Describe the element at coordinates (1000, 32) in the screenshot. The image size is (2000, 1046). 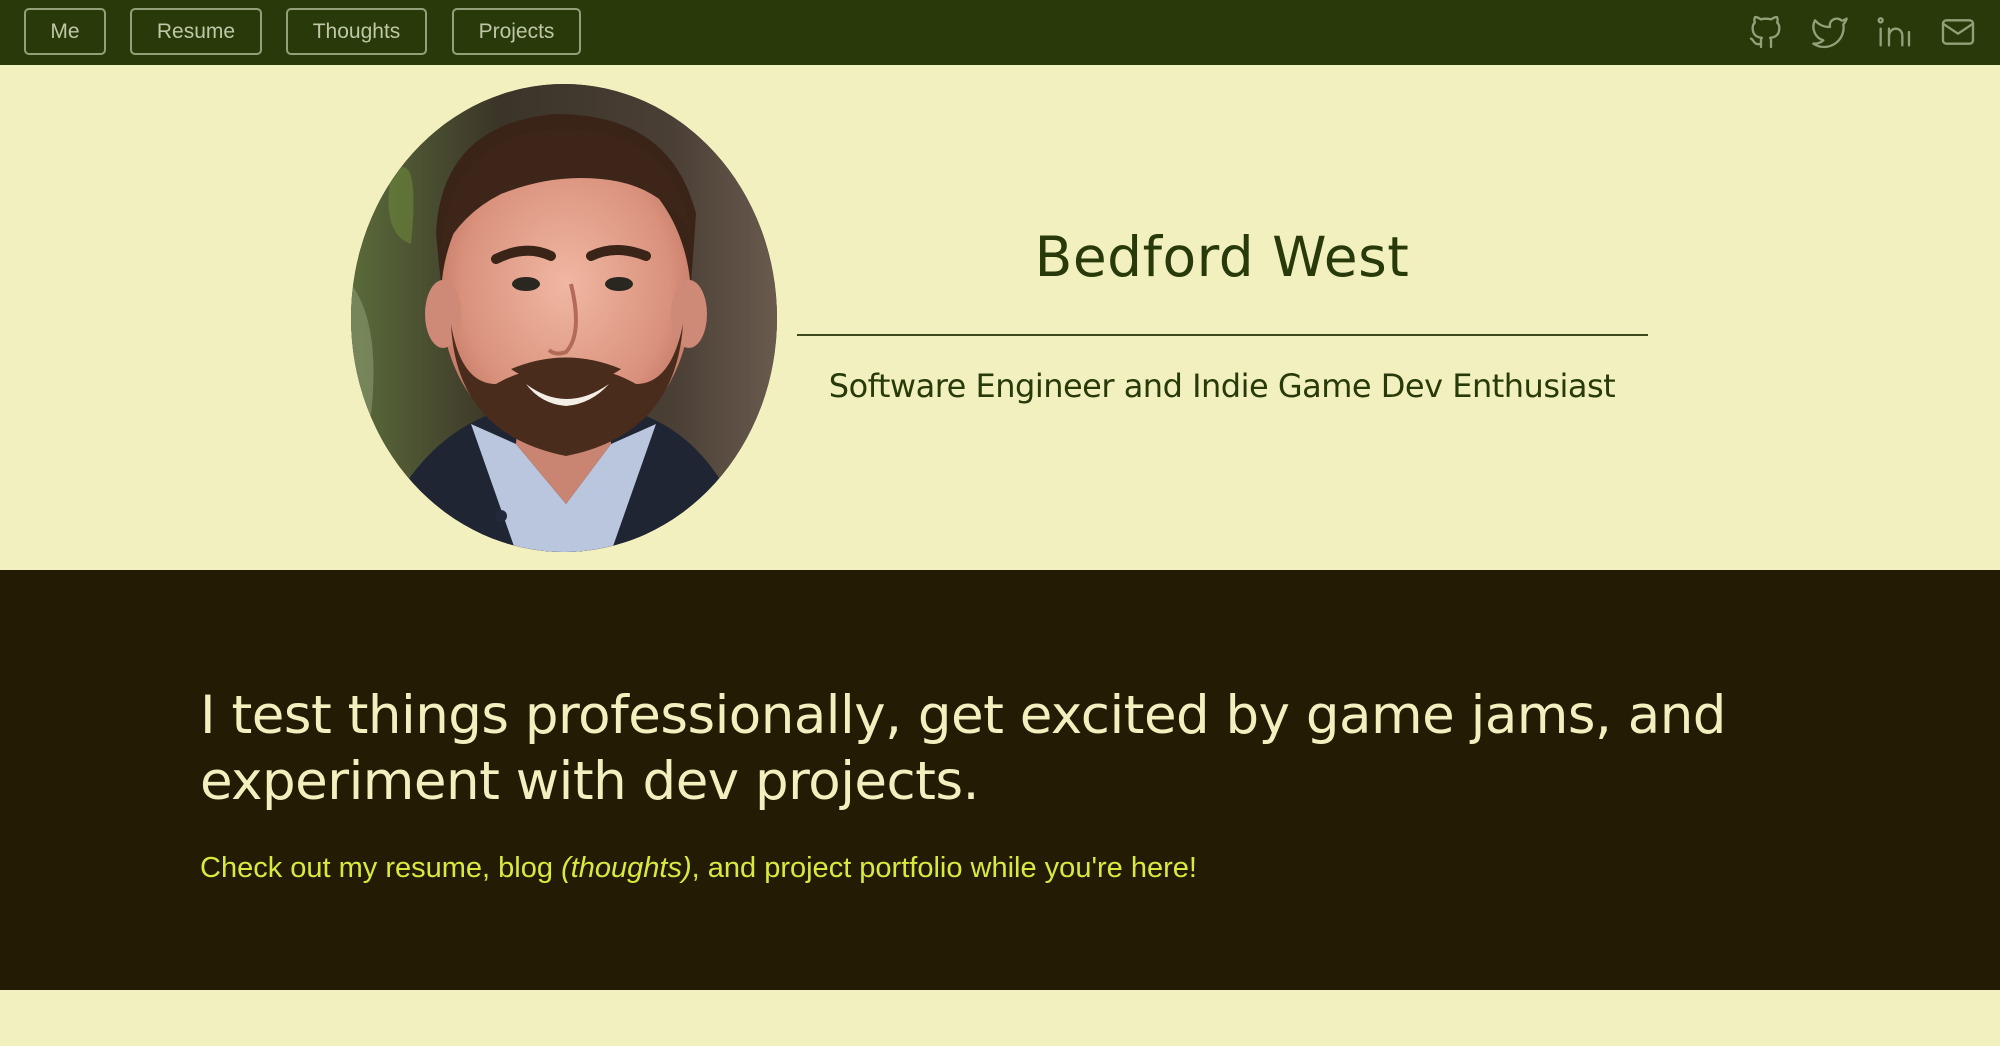
I see `top-navbar: Me Resume Thoughts Projects` at that location.